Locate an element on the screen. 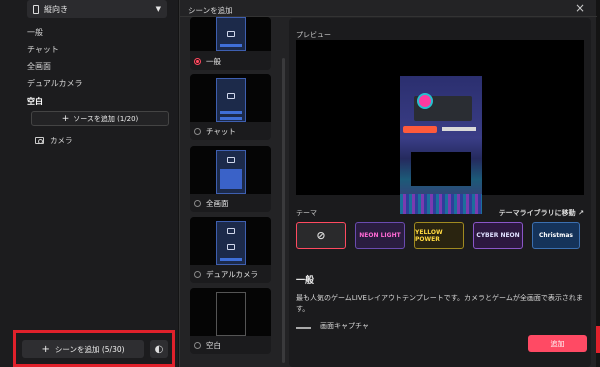 The width and height of the screenshot is (600, 367). avatar is located at coordinates (425, 101).